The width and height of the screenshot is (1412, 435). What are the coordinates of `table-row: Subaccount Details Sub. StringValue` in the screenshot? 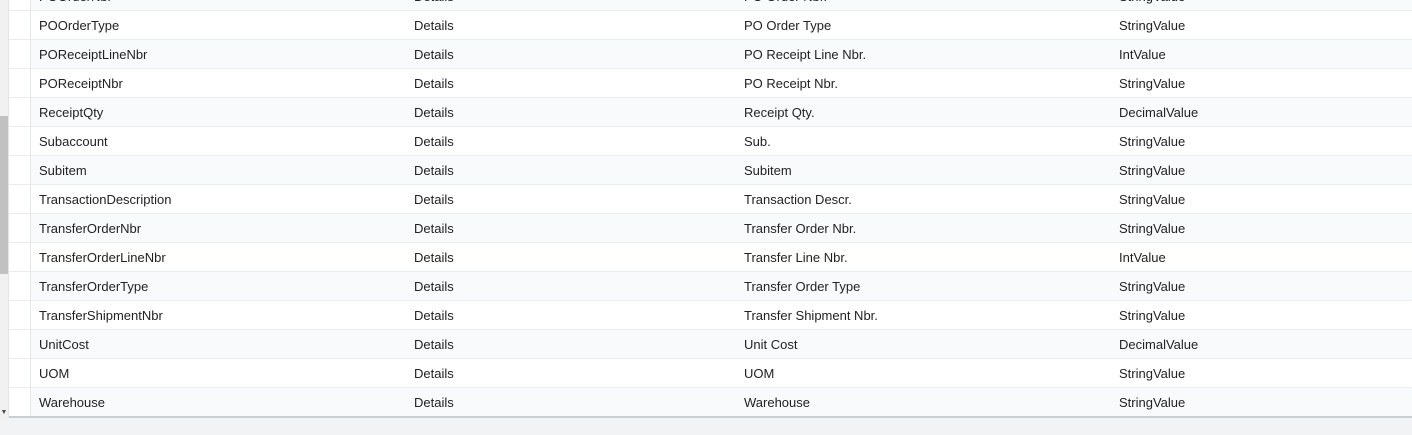 It's located at (710, 141).